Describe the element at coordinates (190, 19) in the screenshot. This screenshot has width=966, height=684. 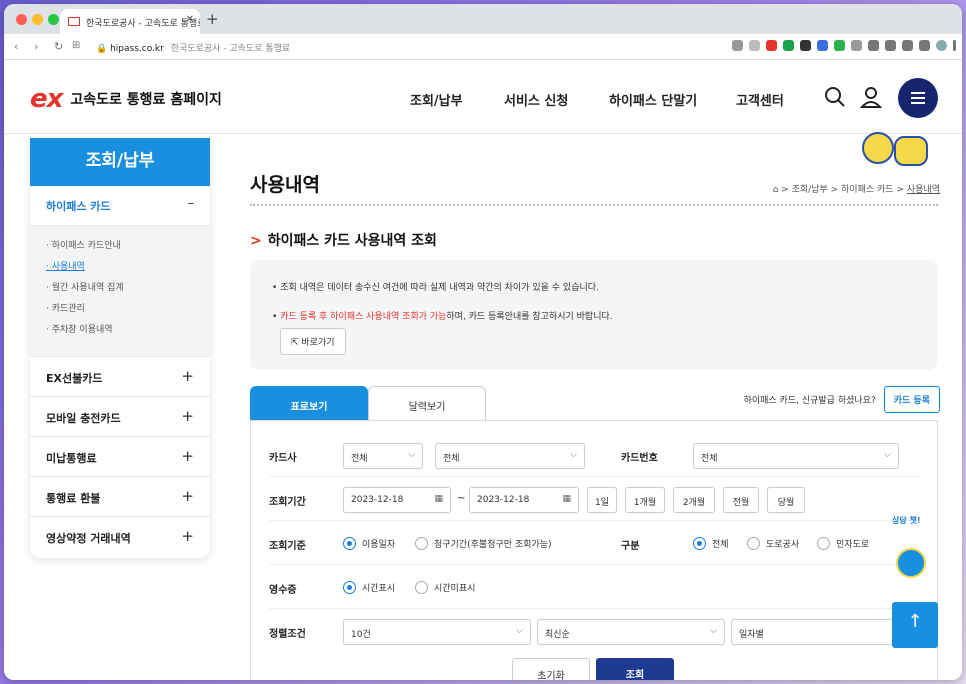
I see `close-tab-icon: ✕` at that location.